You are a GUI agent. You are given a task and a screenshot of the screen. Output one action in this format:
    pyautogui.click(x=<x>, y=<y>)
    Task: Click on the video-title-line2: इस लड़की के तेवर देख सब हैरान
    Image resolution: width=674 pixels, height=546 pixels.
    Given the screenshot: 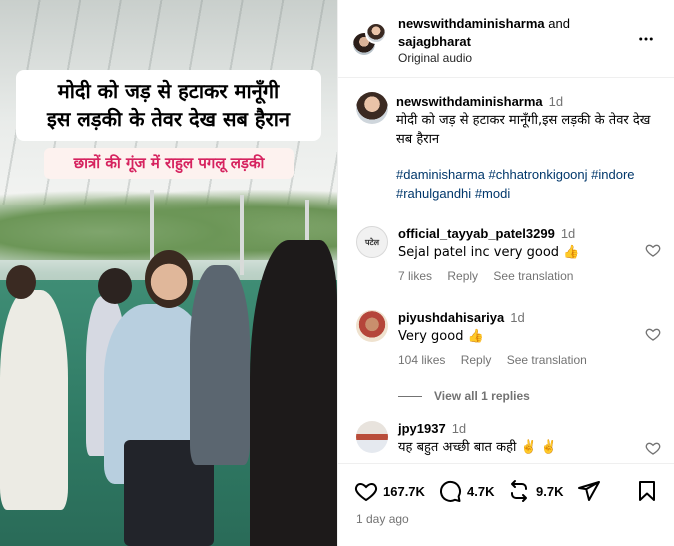 What is the action you would take?
    pyautogui.click(x=168, y=119)
    